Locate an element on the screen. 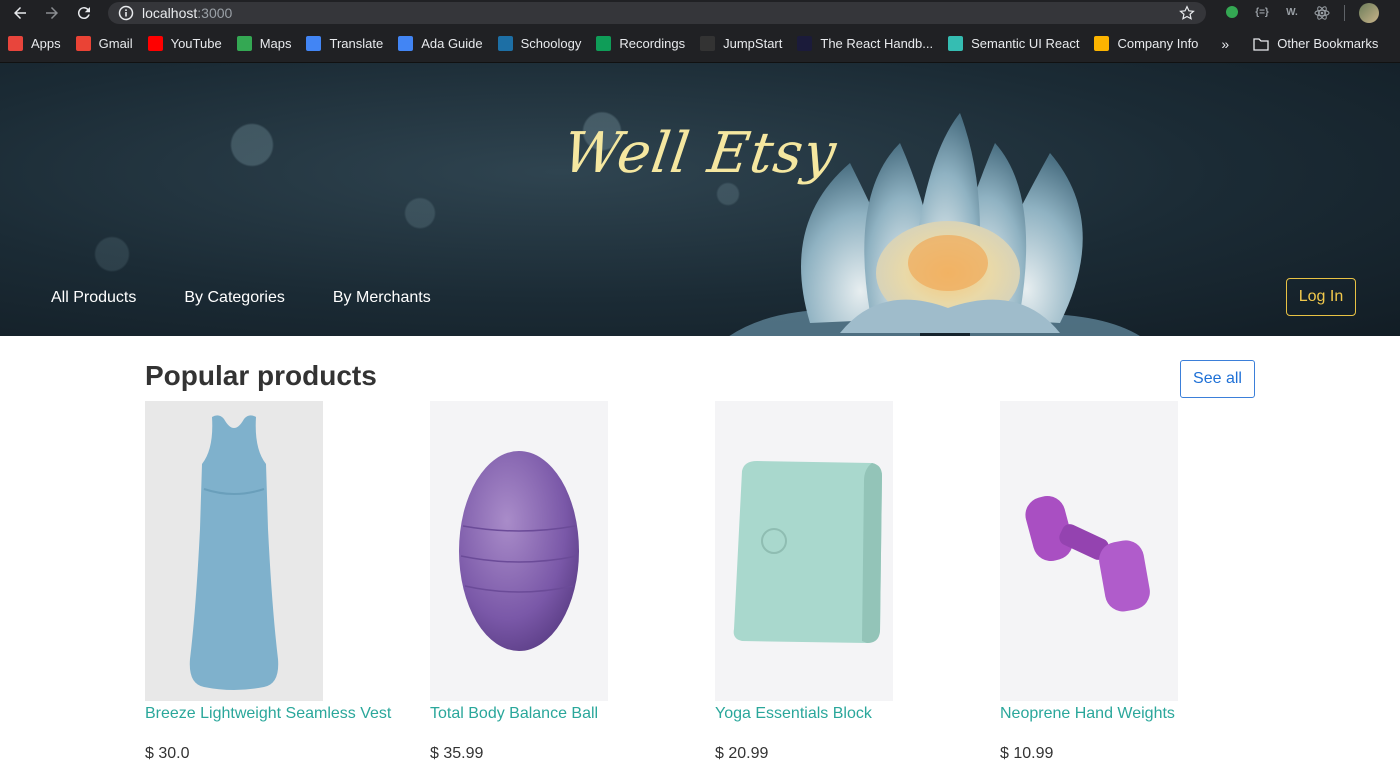 This screenshot has height=773, width=1400. folder-icon is located at coordinates (1261, 44).